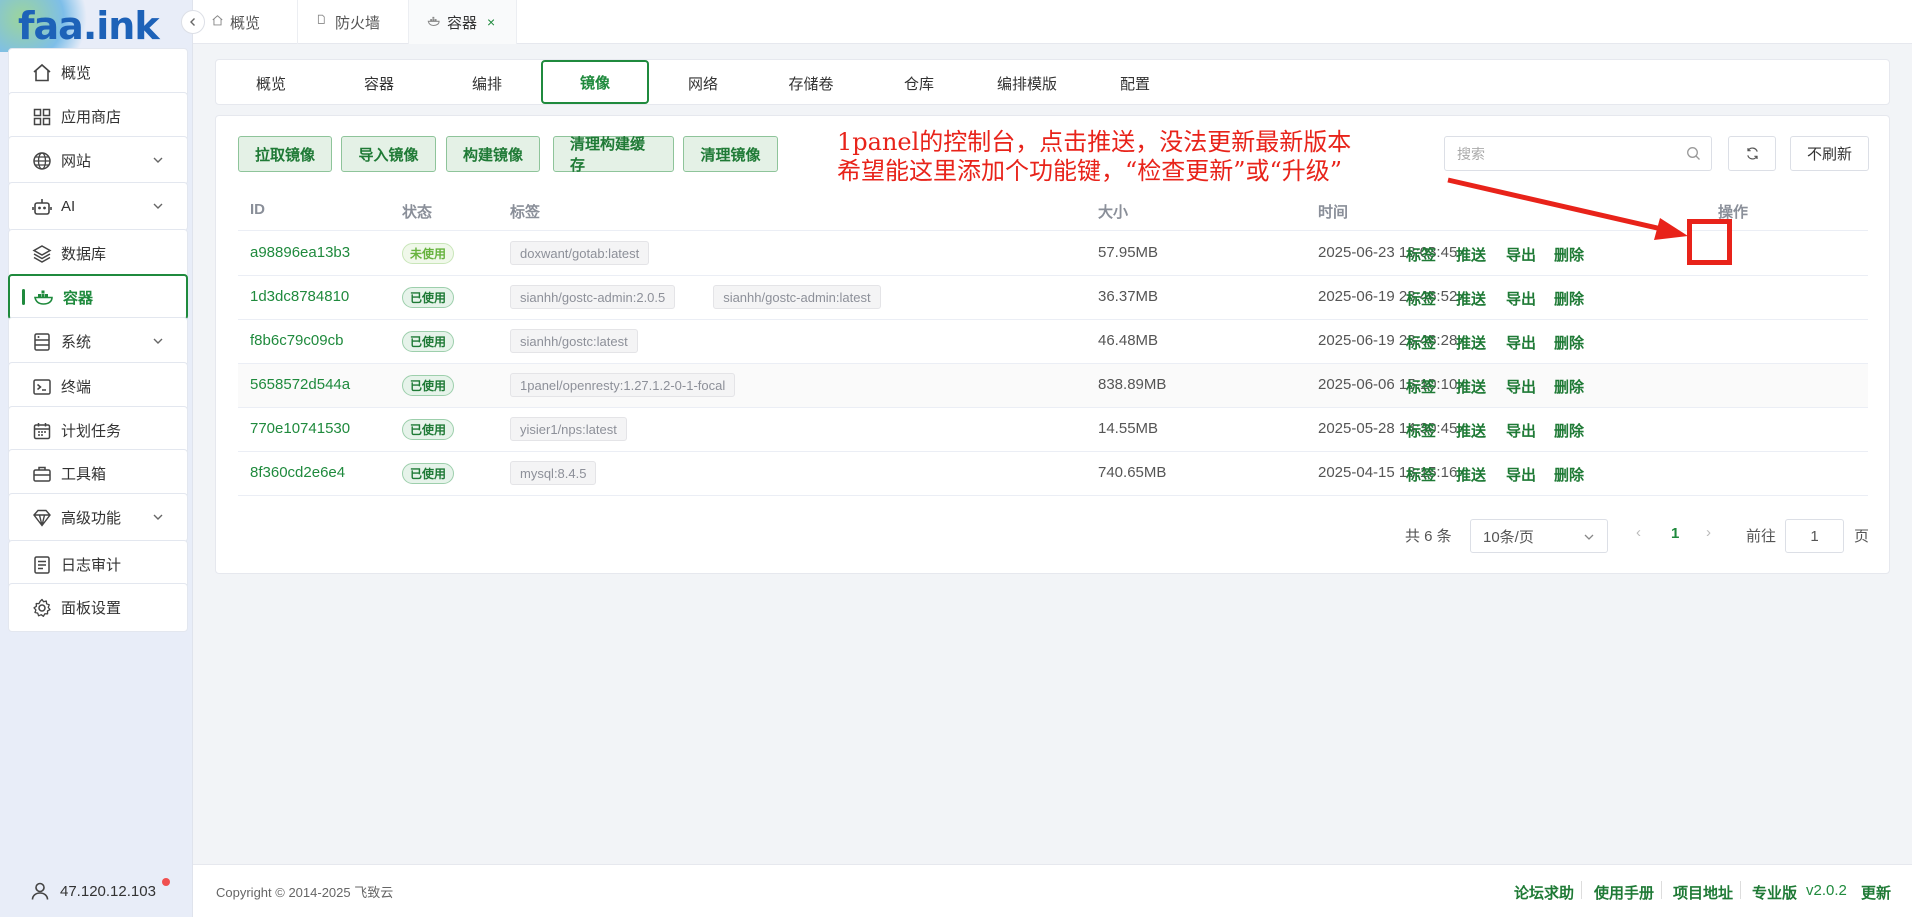 Image resolution: width=1912 pixels, height=917 pixels. Describe the element at coordinates (1752, 153) in the screenshot. I see `refresh-button` at that location.